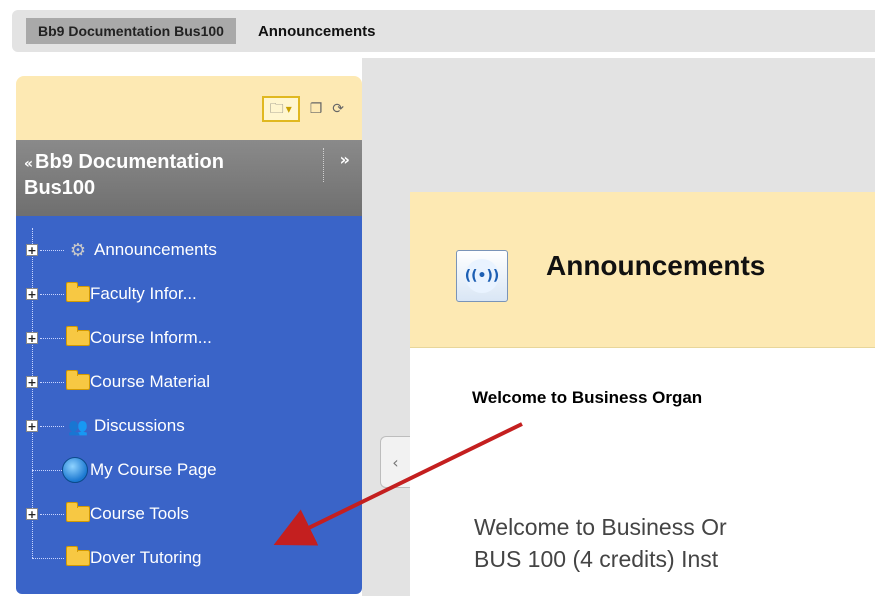 The image size is (875, 596). I want to click on menu-item-course-material: + Course Material, so click(189, 382).